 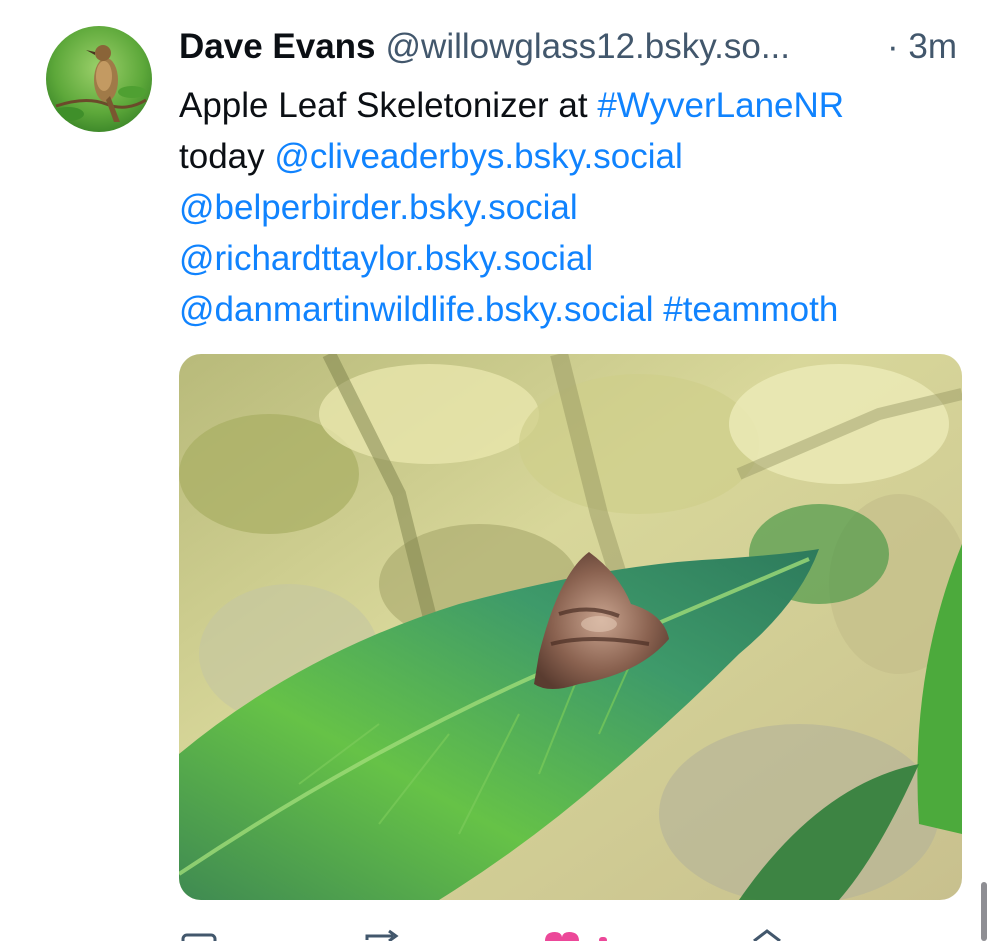 What do you see at coordinates (199, 933) in the screenshot?
I see `reply-icon` at bounding box center [199, 933].